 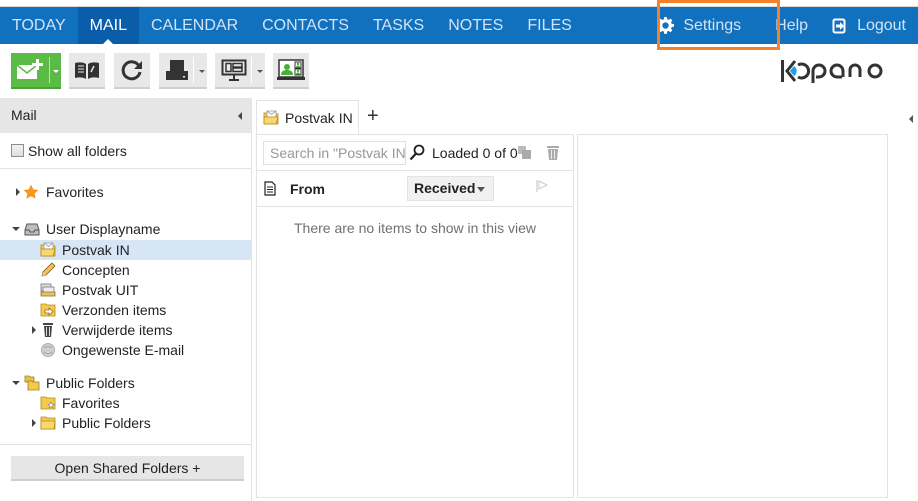 I want to click on tree-item-public-folders-root: Public Folders, so click(x=125, y=383).